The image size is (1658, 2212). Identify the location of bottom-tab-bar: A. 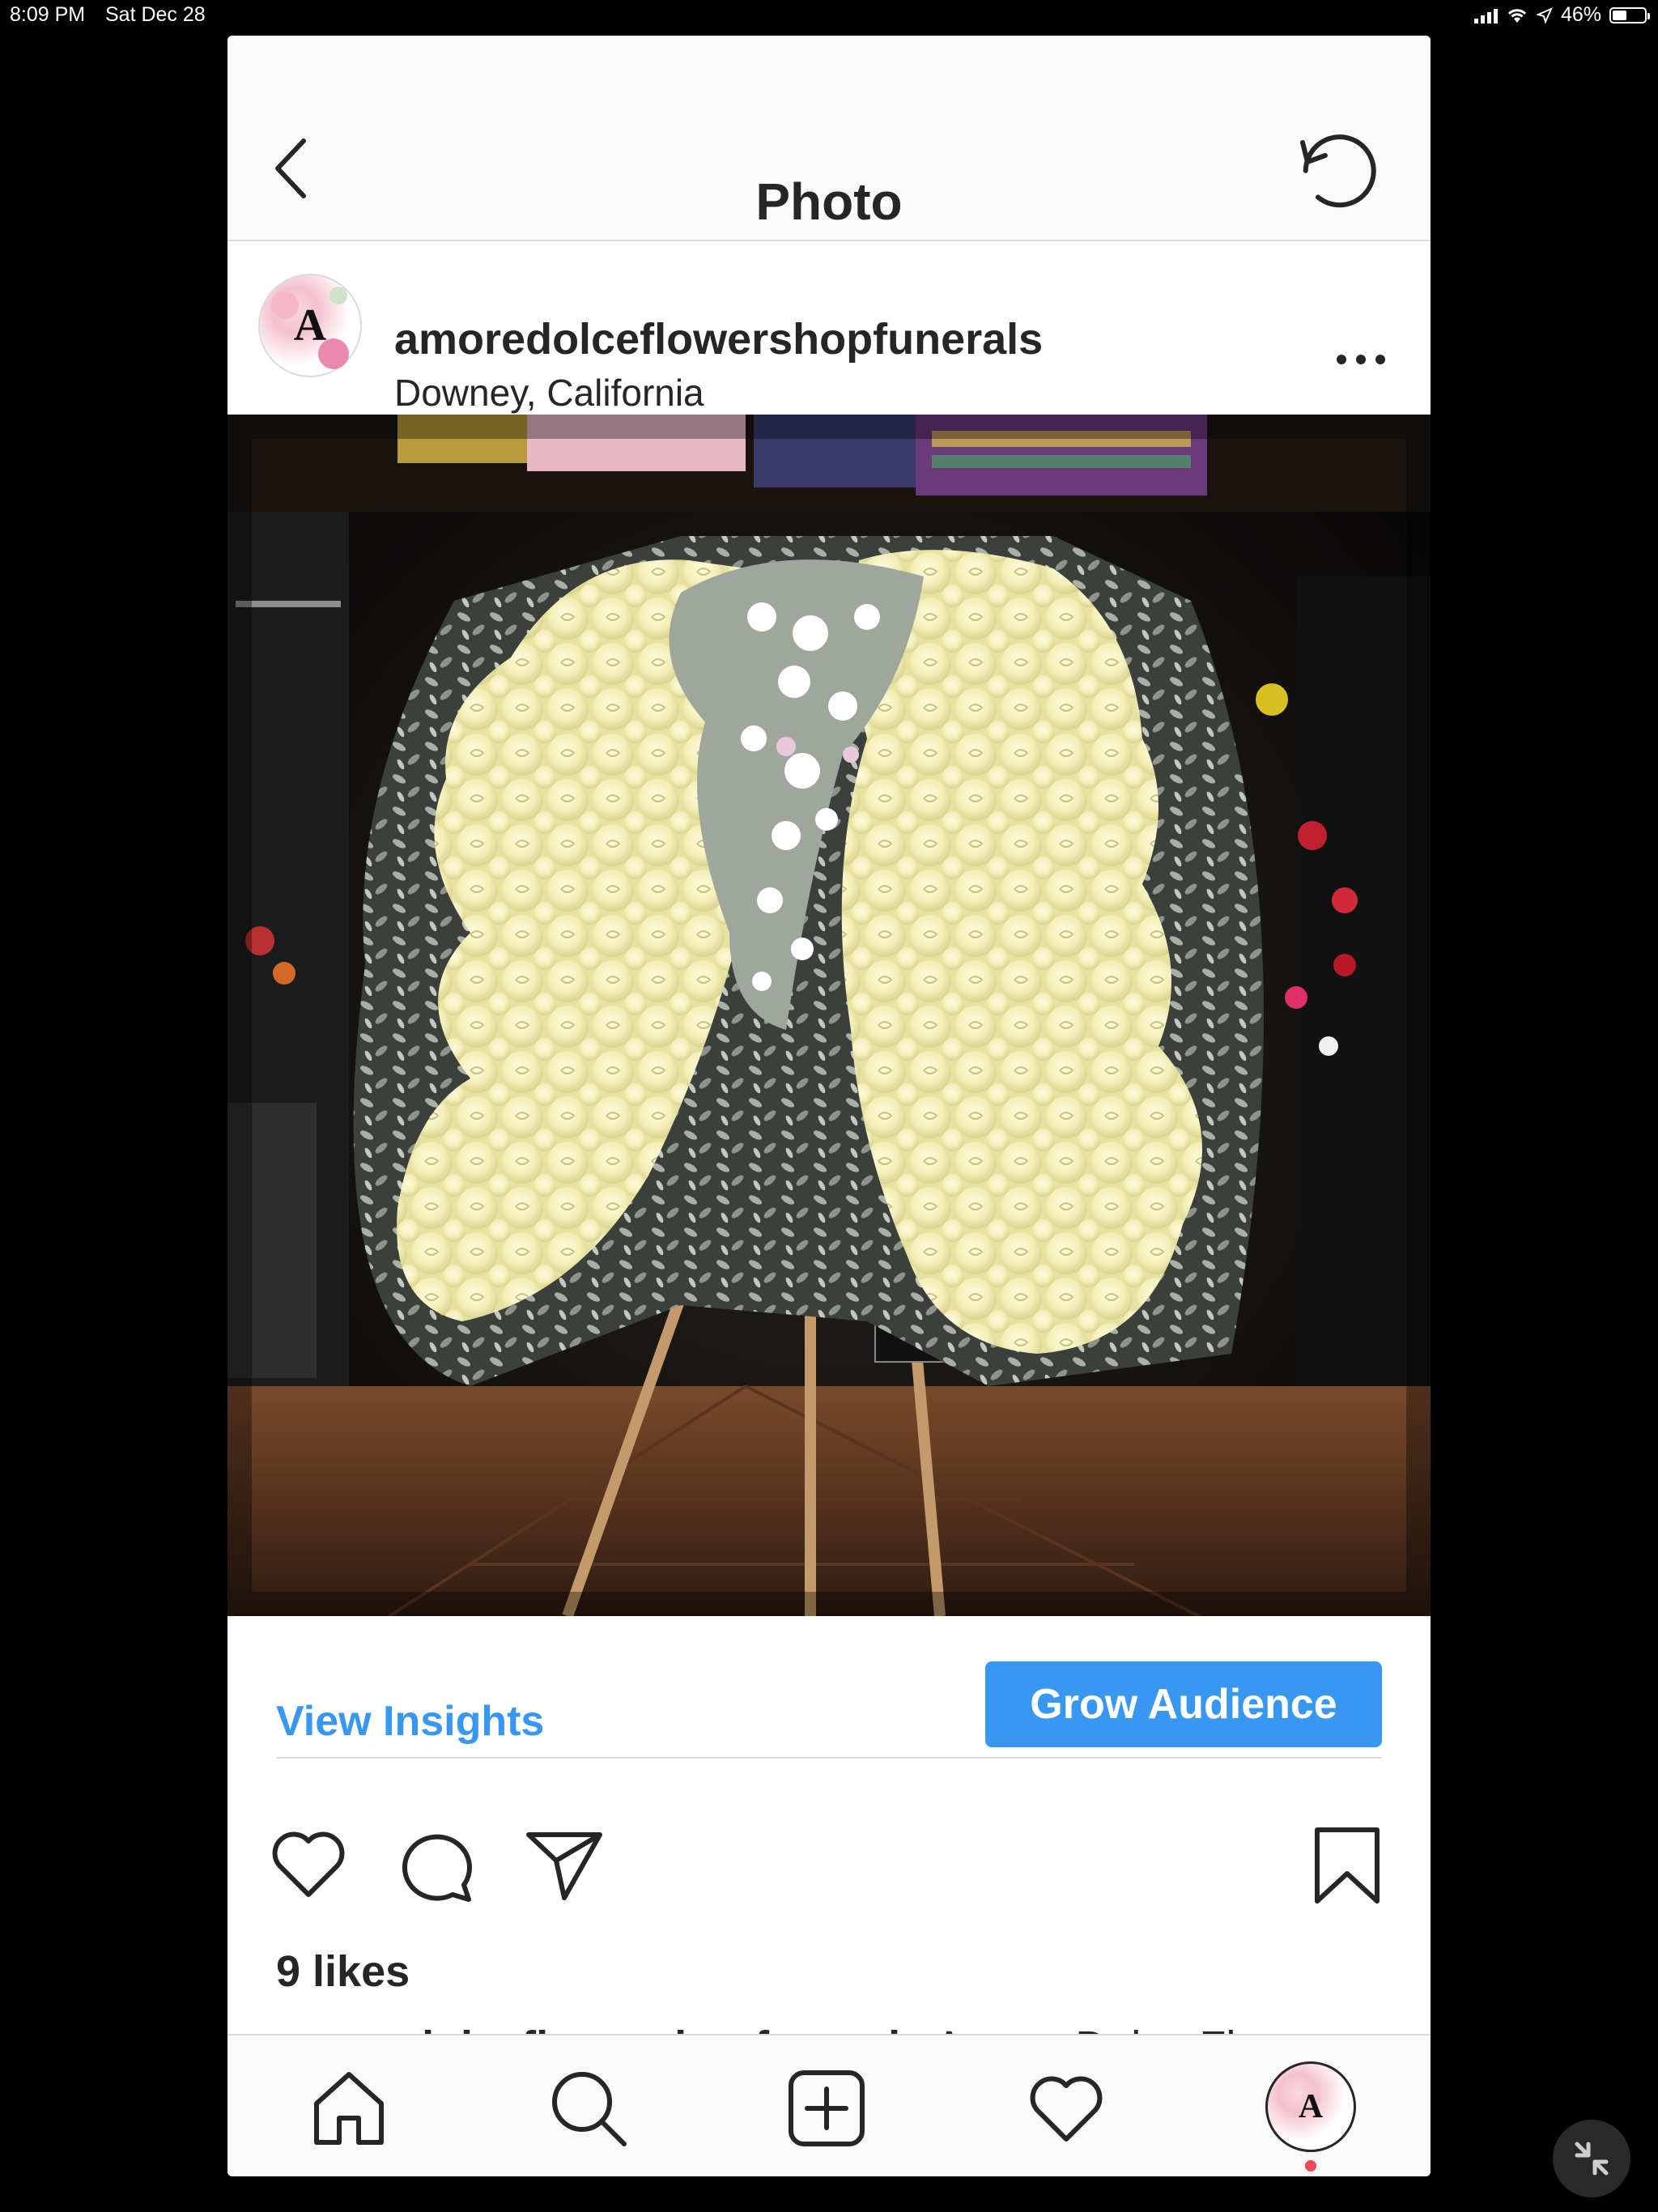
(829, 2105).